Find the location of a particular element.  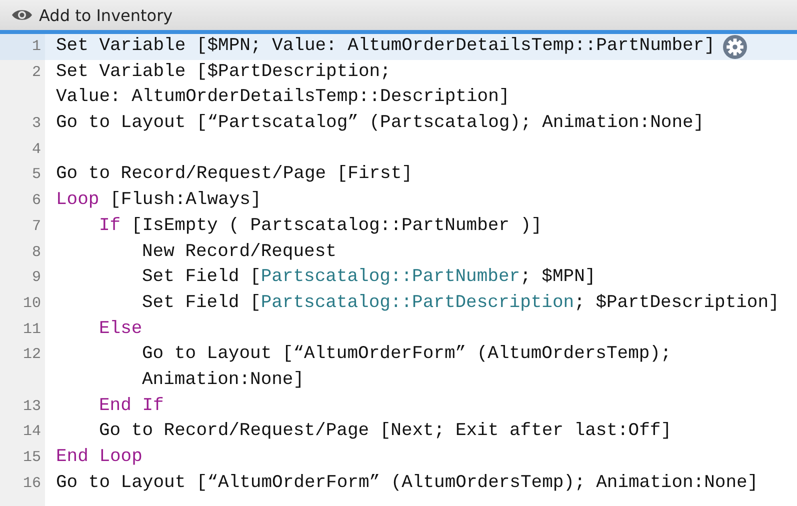

line-number: 1 is located at coordinates (37, 47).